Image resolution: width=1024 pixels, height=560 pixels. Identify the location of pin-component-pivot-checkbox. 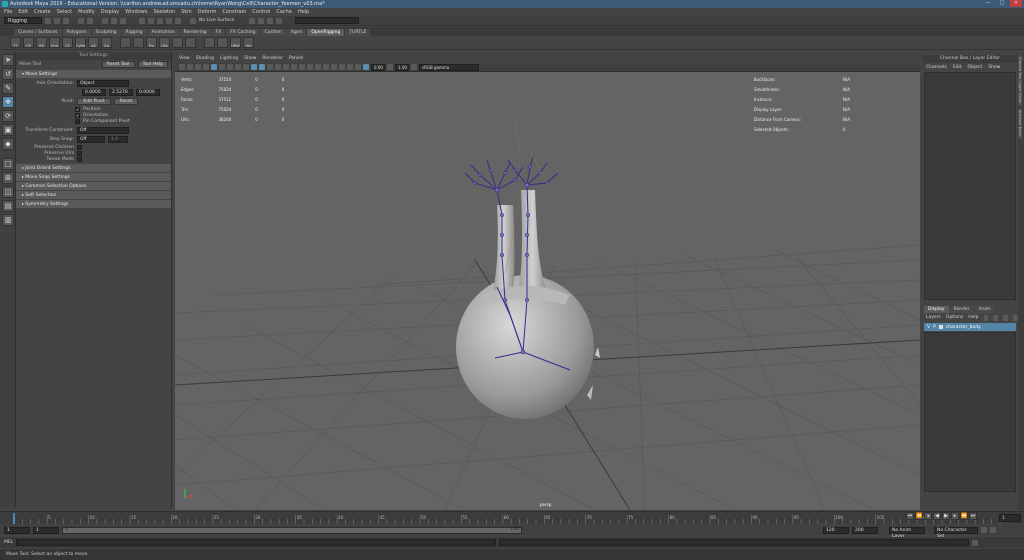
(77, 121).